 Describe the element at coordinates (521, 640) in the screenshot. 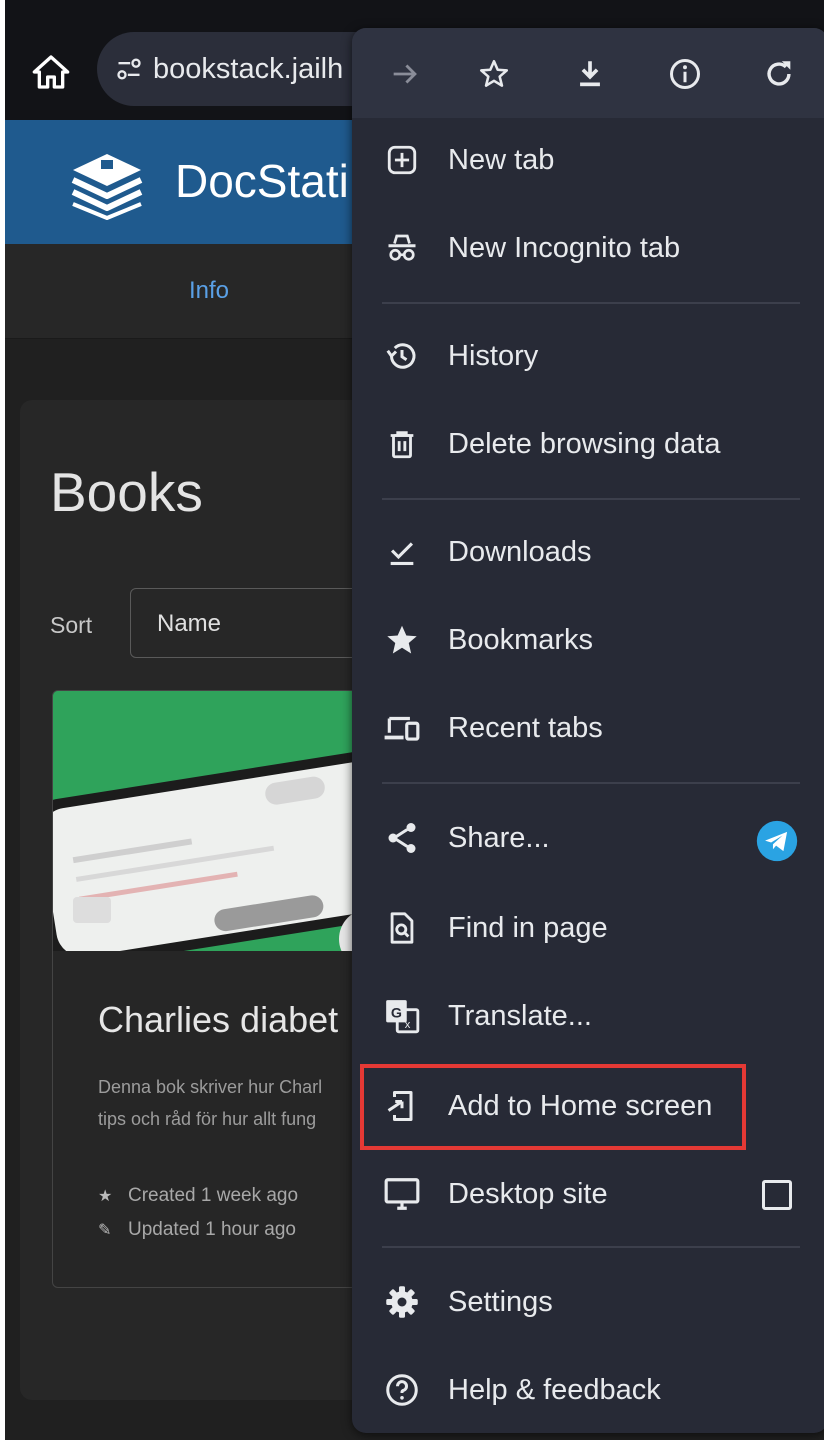

I see `menu-item-label: Bookmarks` at that location.